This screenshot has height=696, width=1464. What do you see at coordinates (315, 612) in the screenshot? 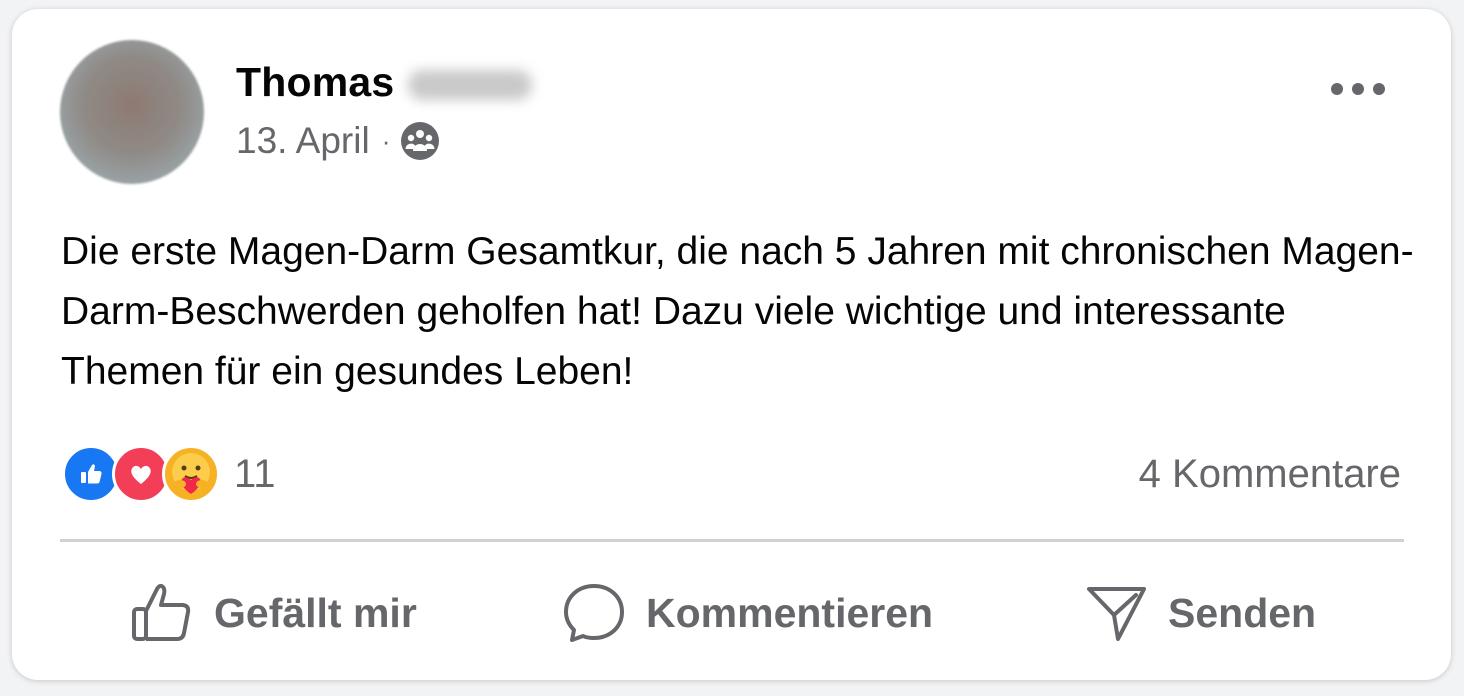
I see `like-label: Gefällt mir` at bounding box center [315, 612].